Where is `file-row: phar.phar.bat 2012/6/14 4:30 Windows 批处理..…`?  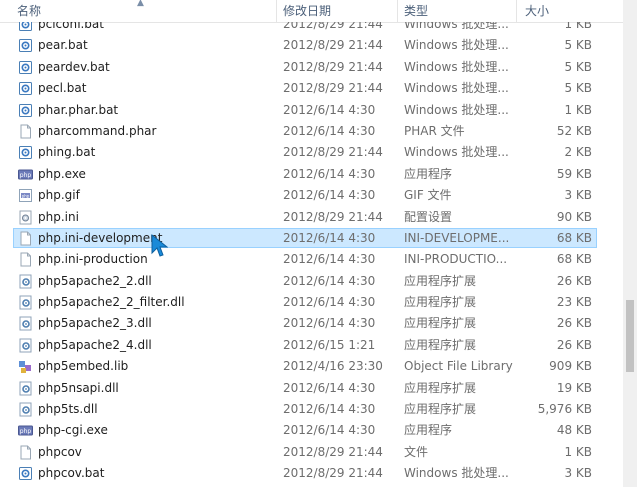
file-row: phar.phar.bat 2012/6/14 4:30 Windows 批处理..… is located at coordinates (311, 110).